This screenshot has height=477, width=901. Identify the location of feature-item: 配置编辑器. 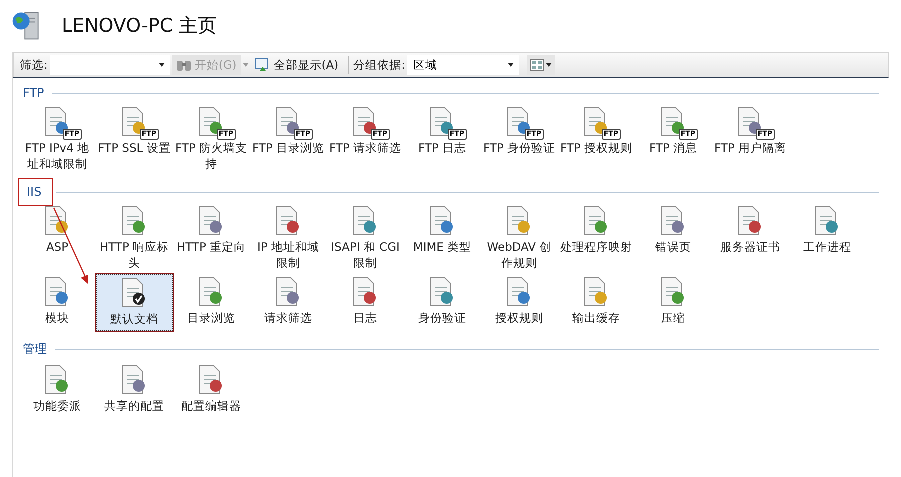
(211, 389).